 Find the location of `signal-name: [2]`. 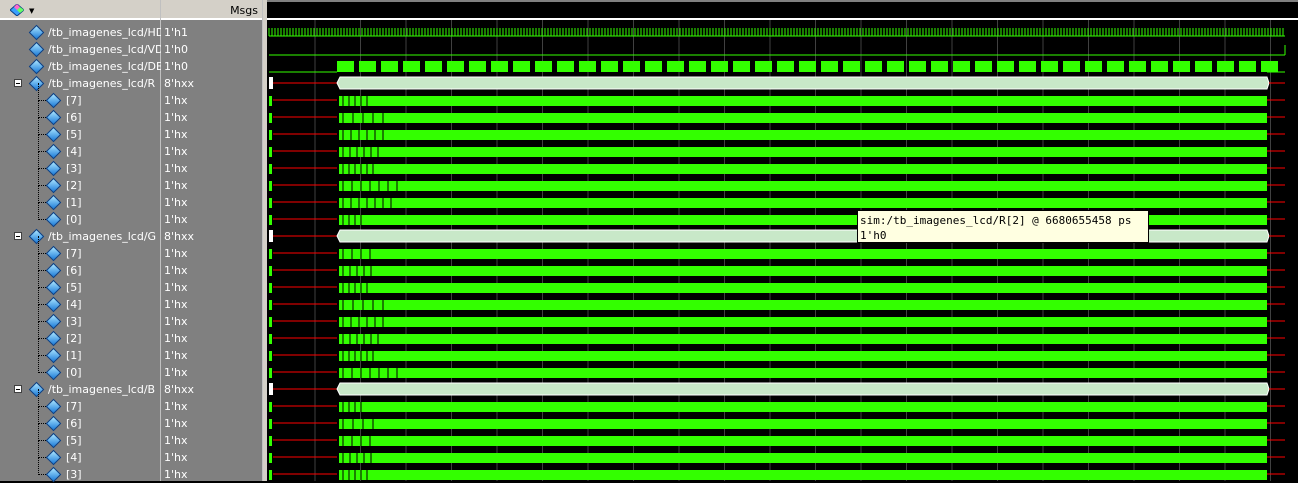

signal-name: [2] is located at coordinates (74, 338).